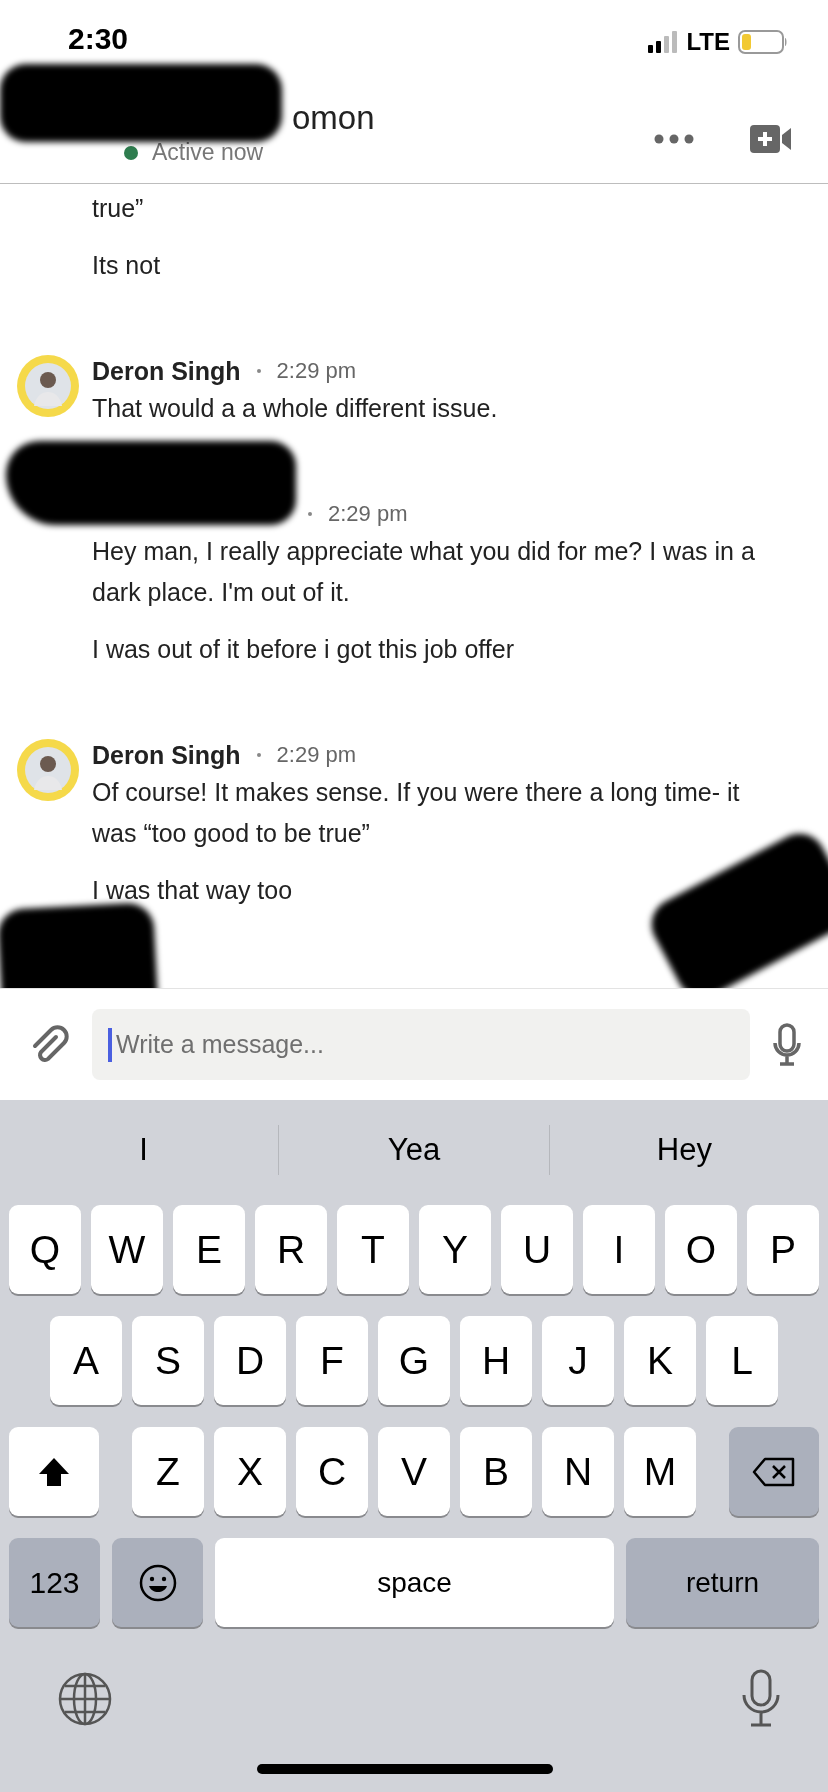 This screenshot has height=1792, width=828. Describe the element at coordinates (578, 1360) in the screenshot. I see `letter-key: J` at that location.